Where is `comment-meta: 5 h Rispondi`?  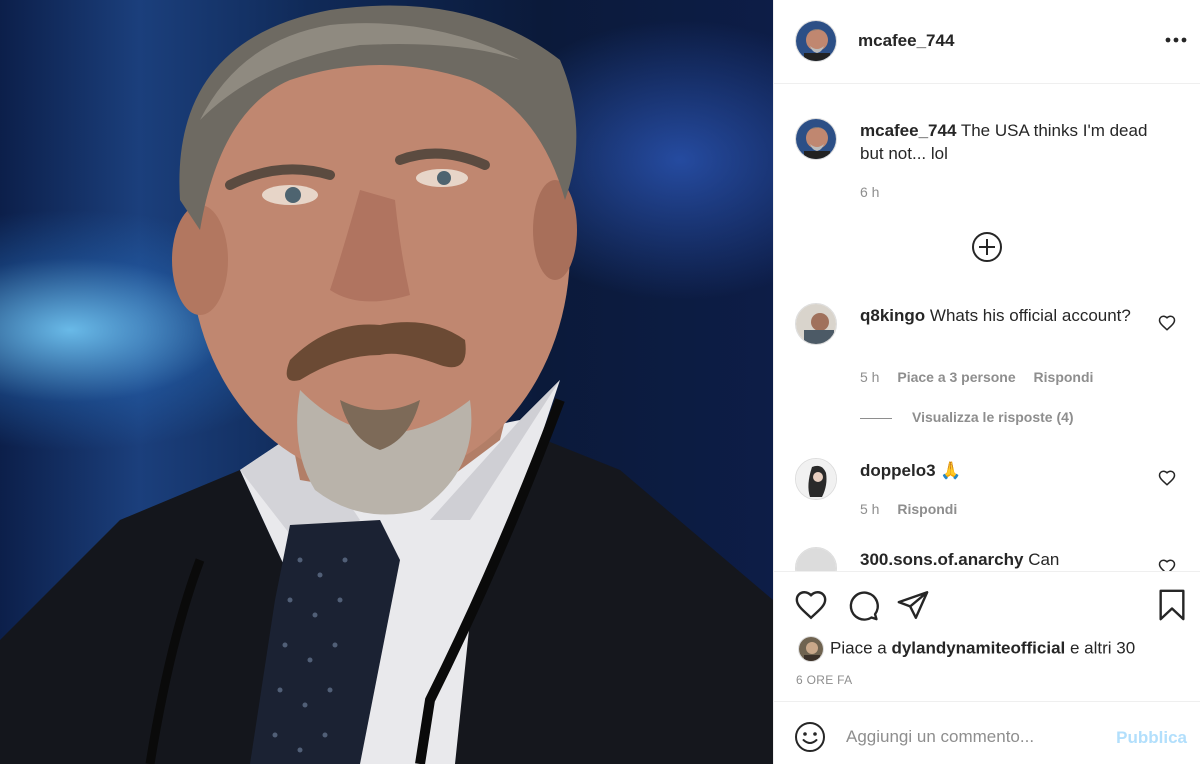
comment-meta: 5 h Rispondi is located at coordinates (915, 509).